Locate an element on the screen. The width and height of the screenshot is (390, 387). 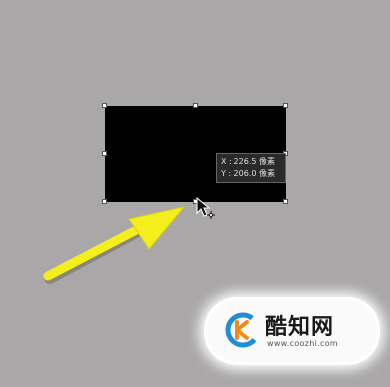
coozhi-logo-icon is located at coordinates (243, 330).